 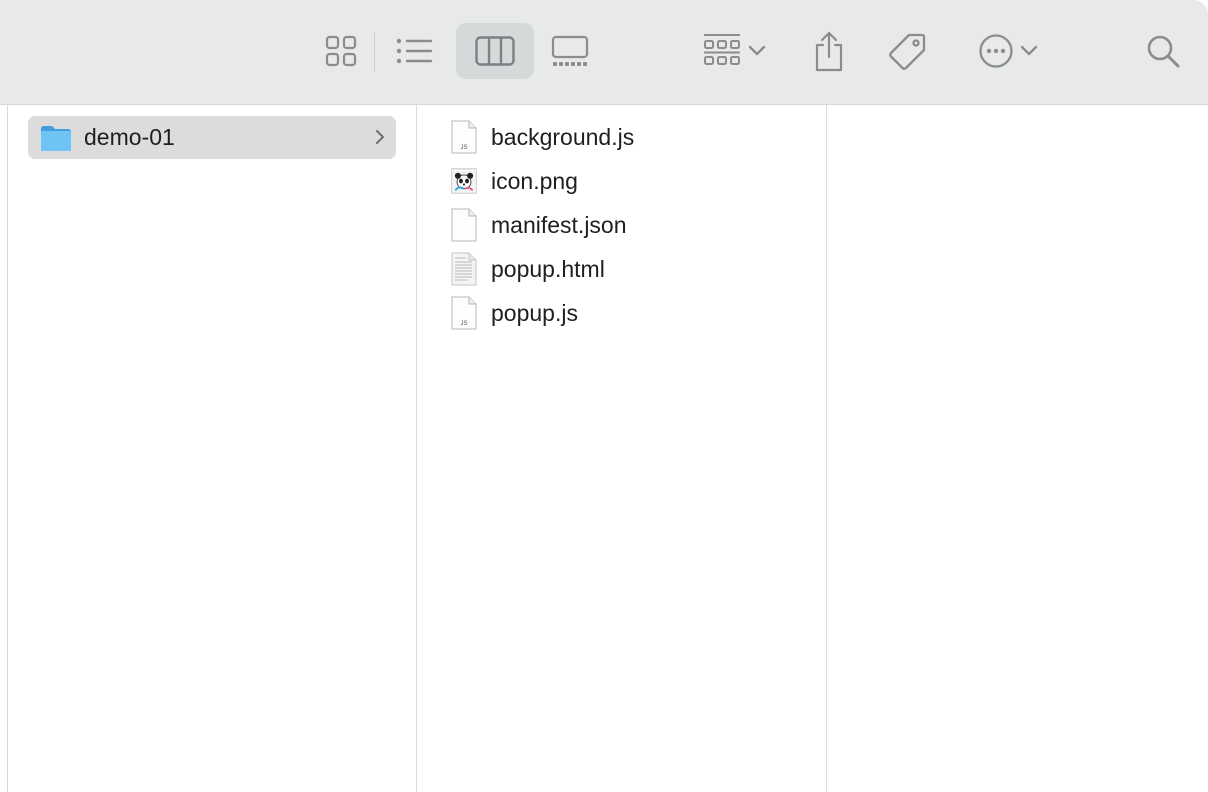 What do you see at coordinates (996, 51) in the screenshot?
I see `ellipsis-circle-icon` at bounding box center [996, 51].